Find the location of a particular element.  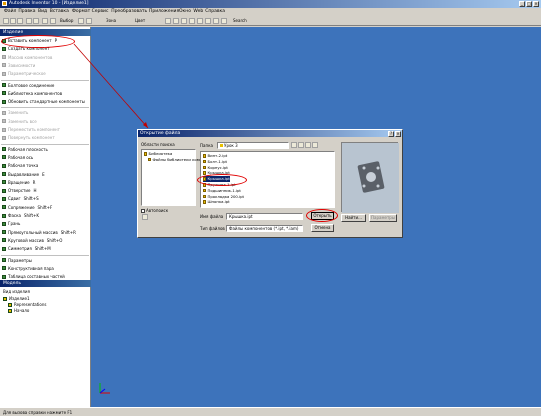

file-item: Подшипник-1.ipt is located at coordinates (222, 191).